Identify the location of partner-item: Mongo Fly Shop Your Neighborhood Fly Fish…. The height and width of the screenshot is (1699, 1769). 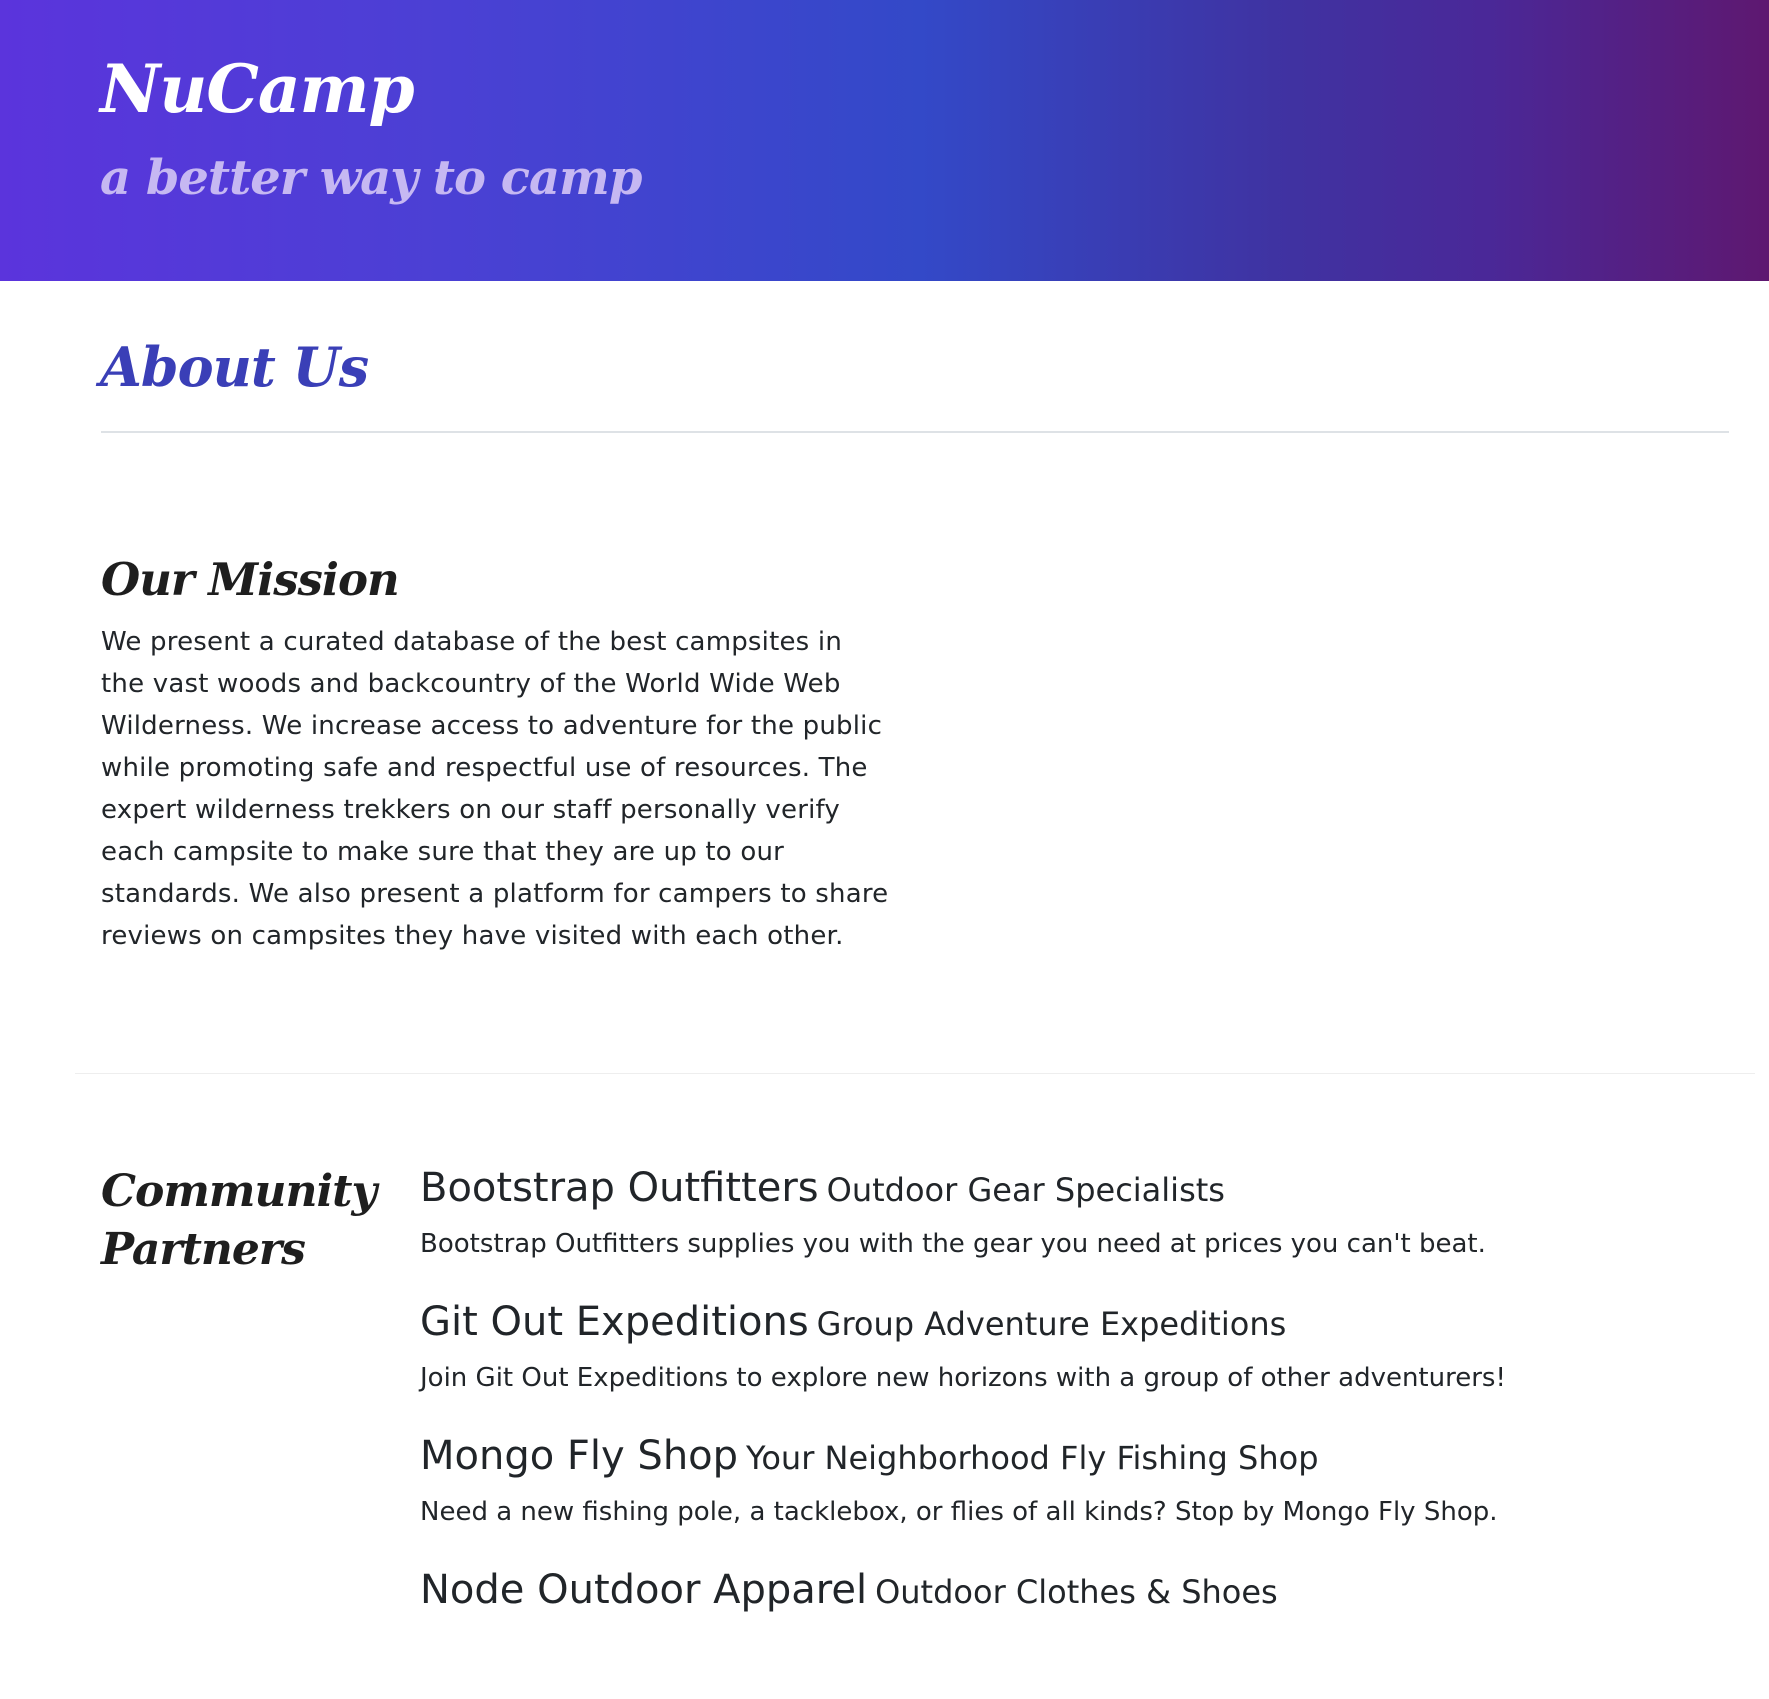
(1080, 1498).